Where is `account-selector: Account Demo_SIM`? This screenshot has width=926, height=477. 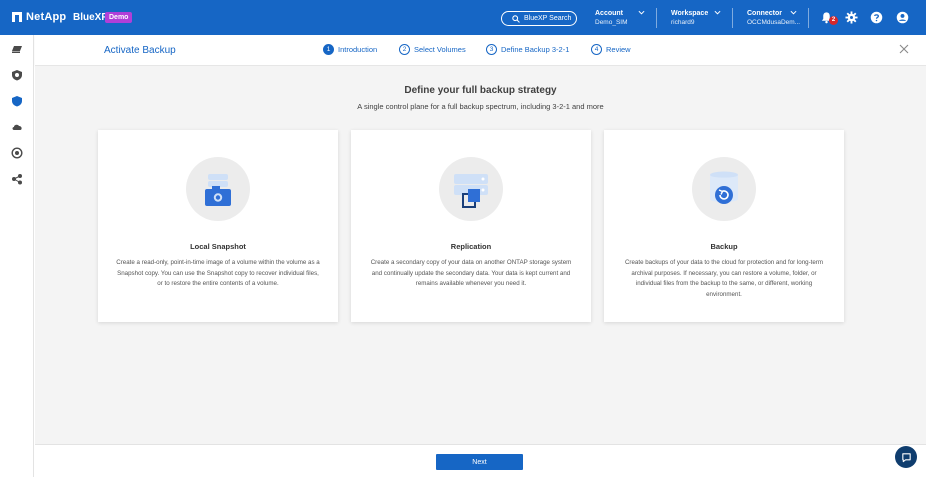
account-selector: Account Demo_SIM is located at coordinates (611, 18).